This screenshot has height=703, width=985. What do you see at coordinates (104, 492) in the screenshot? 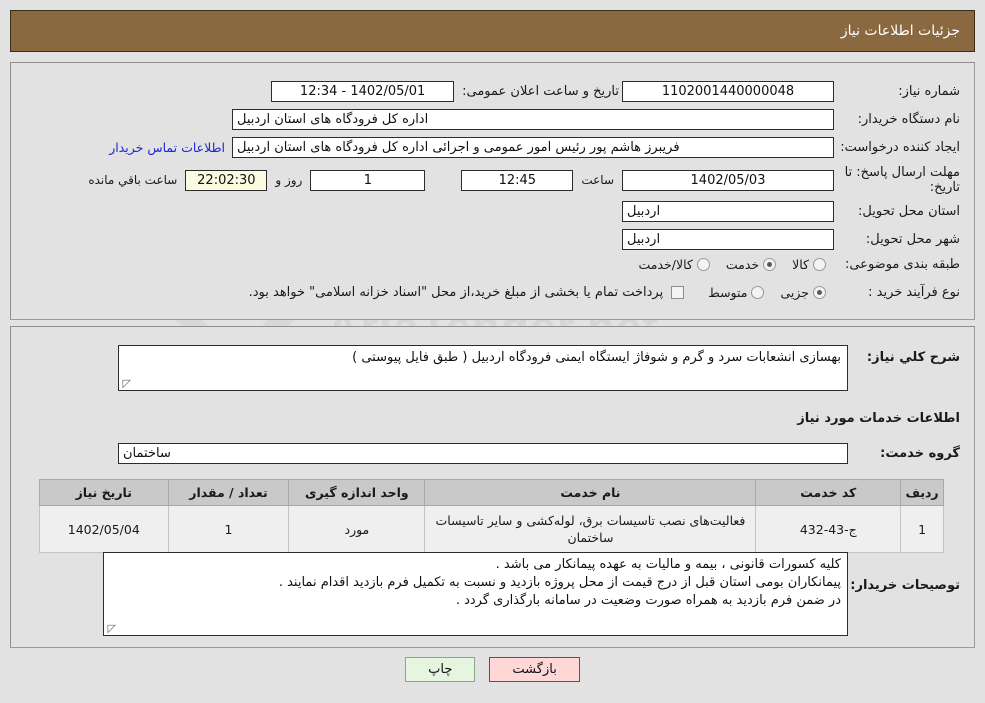
I see `th-date: تاریخ نیاز` at bounding box center [104, 492].